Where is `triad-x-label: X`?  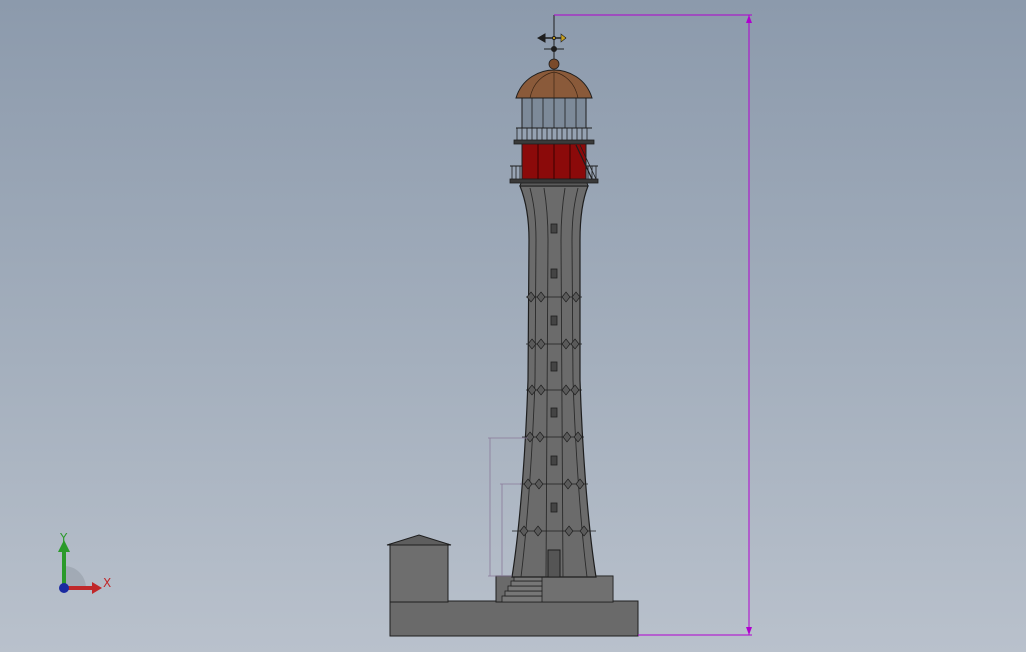 triad-x-label: X is located at coordinates (107, 583).